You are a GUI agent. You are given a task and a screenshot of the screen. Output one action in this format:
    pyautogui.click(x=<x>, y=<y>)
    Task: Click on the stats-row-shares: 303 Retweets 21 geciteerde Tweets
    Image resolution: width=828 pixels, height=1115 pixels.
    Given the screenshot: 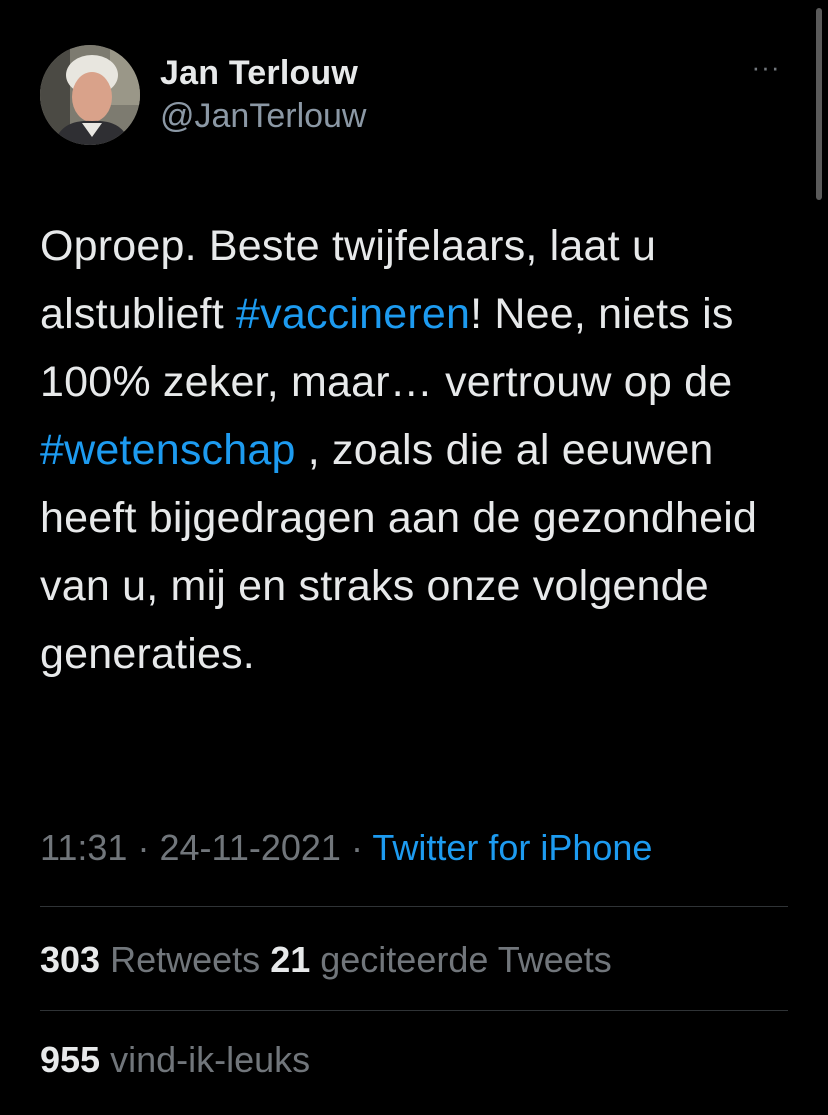 What is the action you would take?
    pyautogui.click(x=326, y=960)
    